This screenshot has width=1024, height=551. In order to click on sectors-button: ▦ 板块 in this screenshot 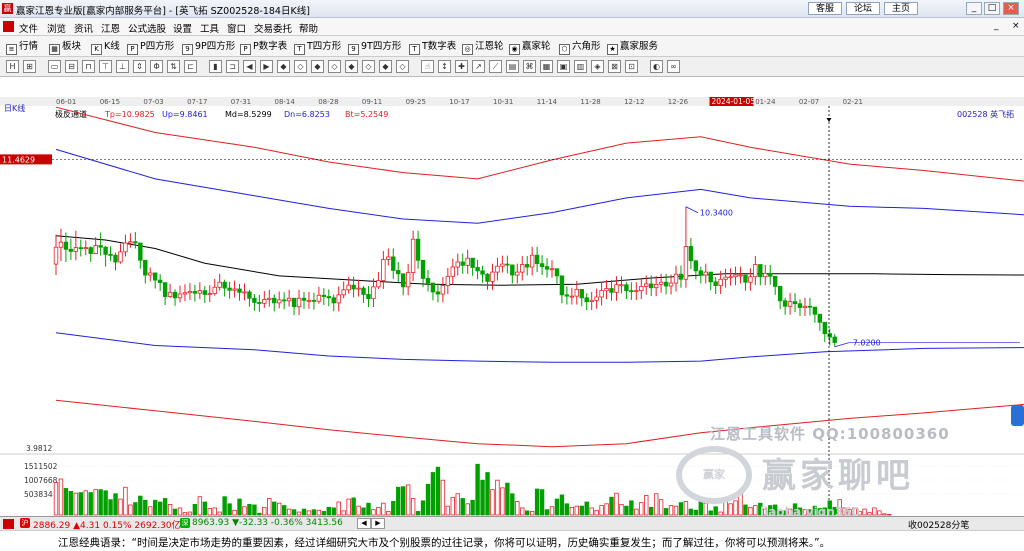, I will do `click(65, 47)`.